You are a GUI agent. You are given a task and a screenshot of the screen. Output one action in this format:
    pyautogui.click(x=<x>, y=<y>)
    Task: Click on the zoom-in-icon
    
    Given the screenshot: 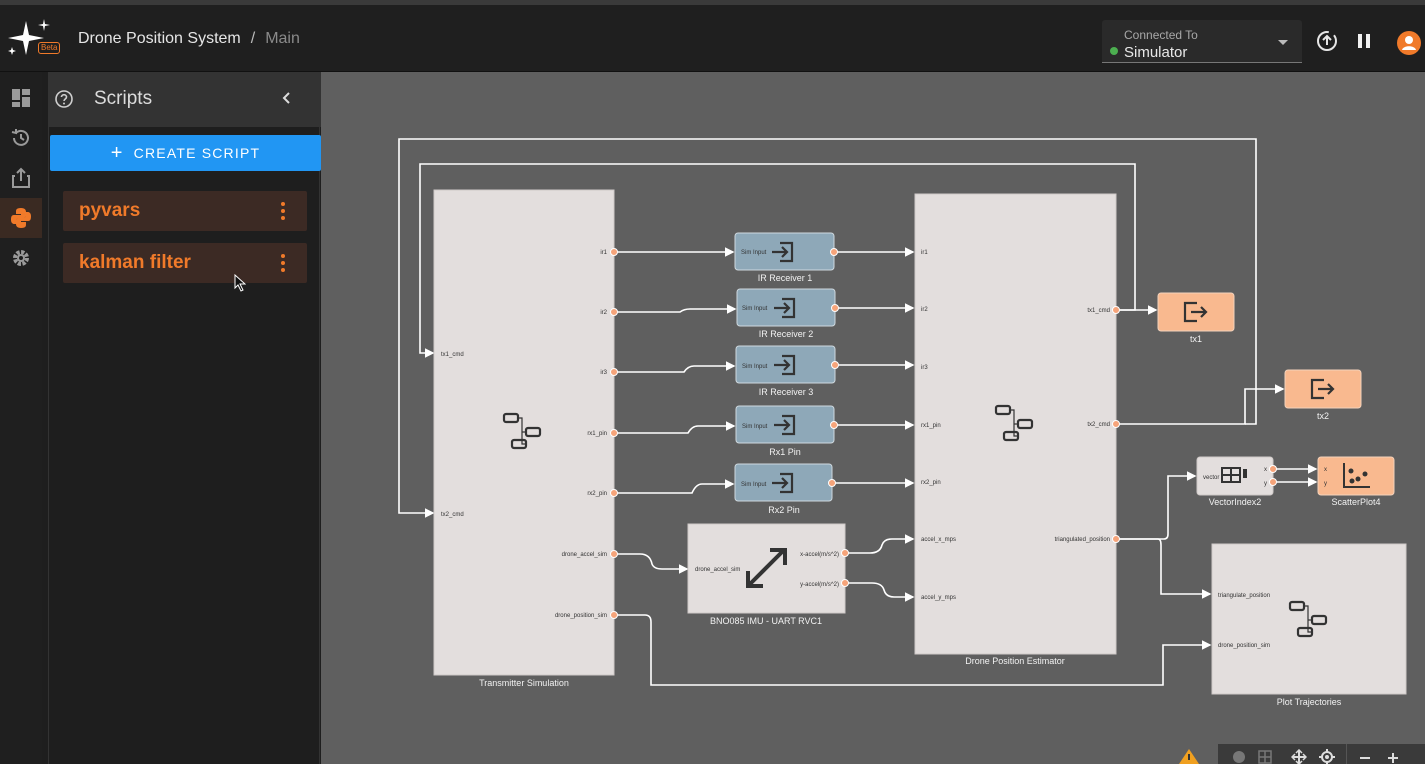 What is the action you would take?
    pyautogui.click(x=1393, y=756)
    